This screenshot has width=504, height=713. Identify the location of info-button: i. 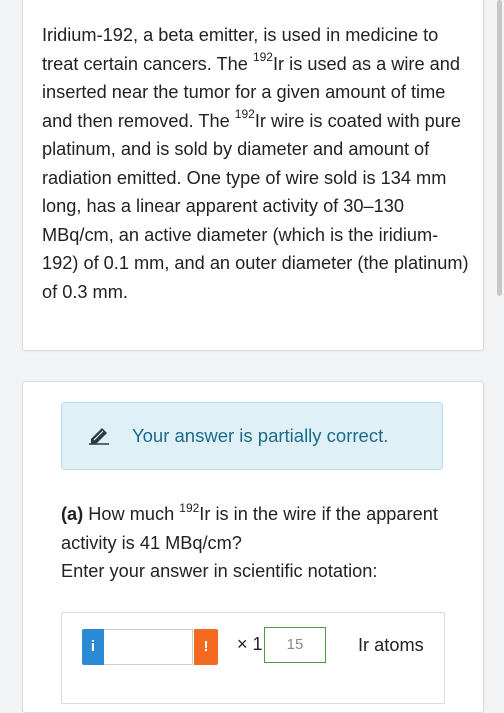
(93, 647).